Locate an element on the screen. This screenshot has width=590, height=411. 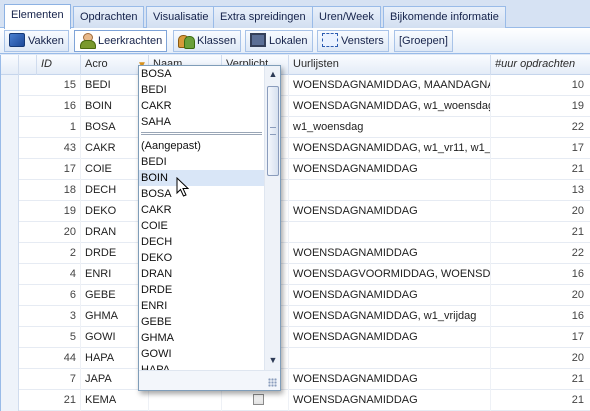
filter-scrollbar: ▲ ▼ is located at coordinates (272, 218).